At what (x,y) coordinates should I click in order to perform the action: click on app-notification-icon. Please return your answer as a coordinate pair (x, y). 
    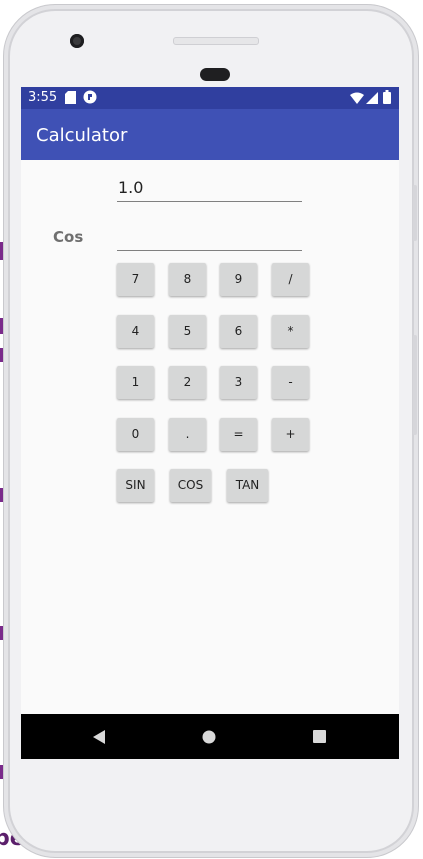
    Looking at the image, I should click on (90, 99).